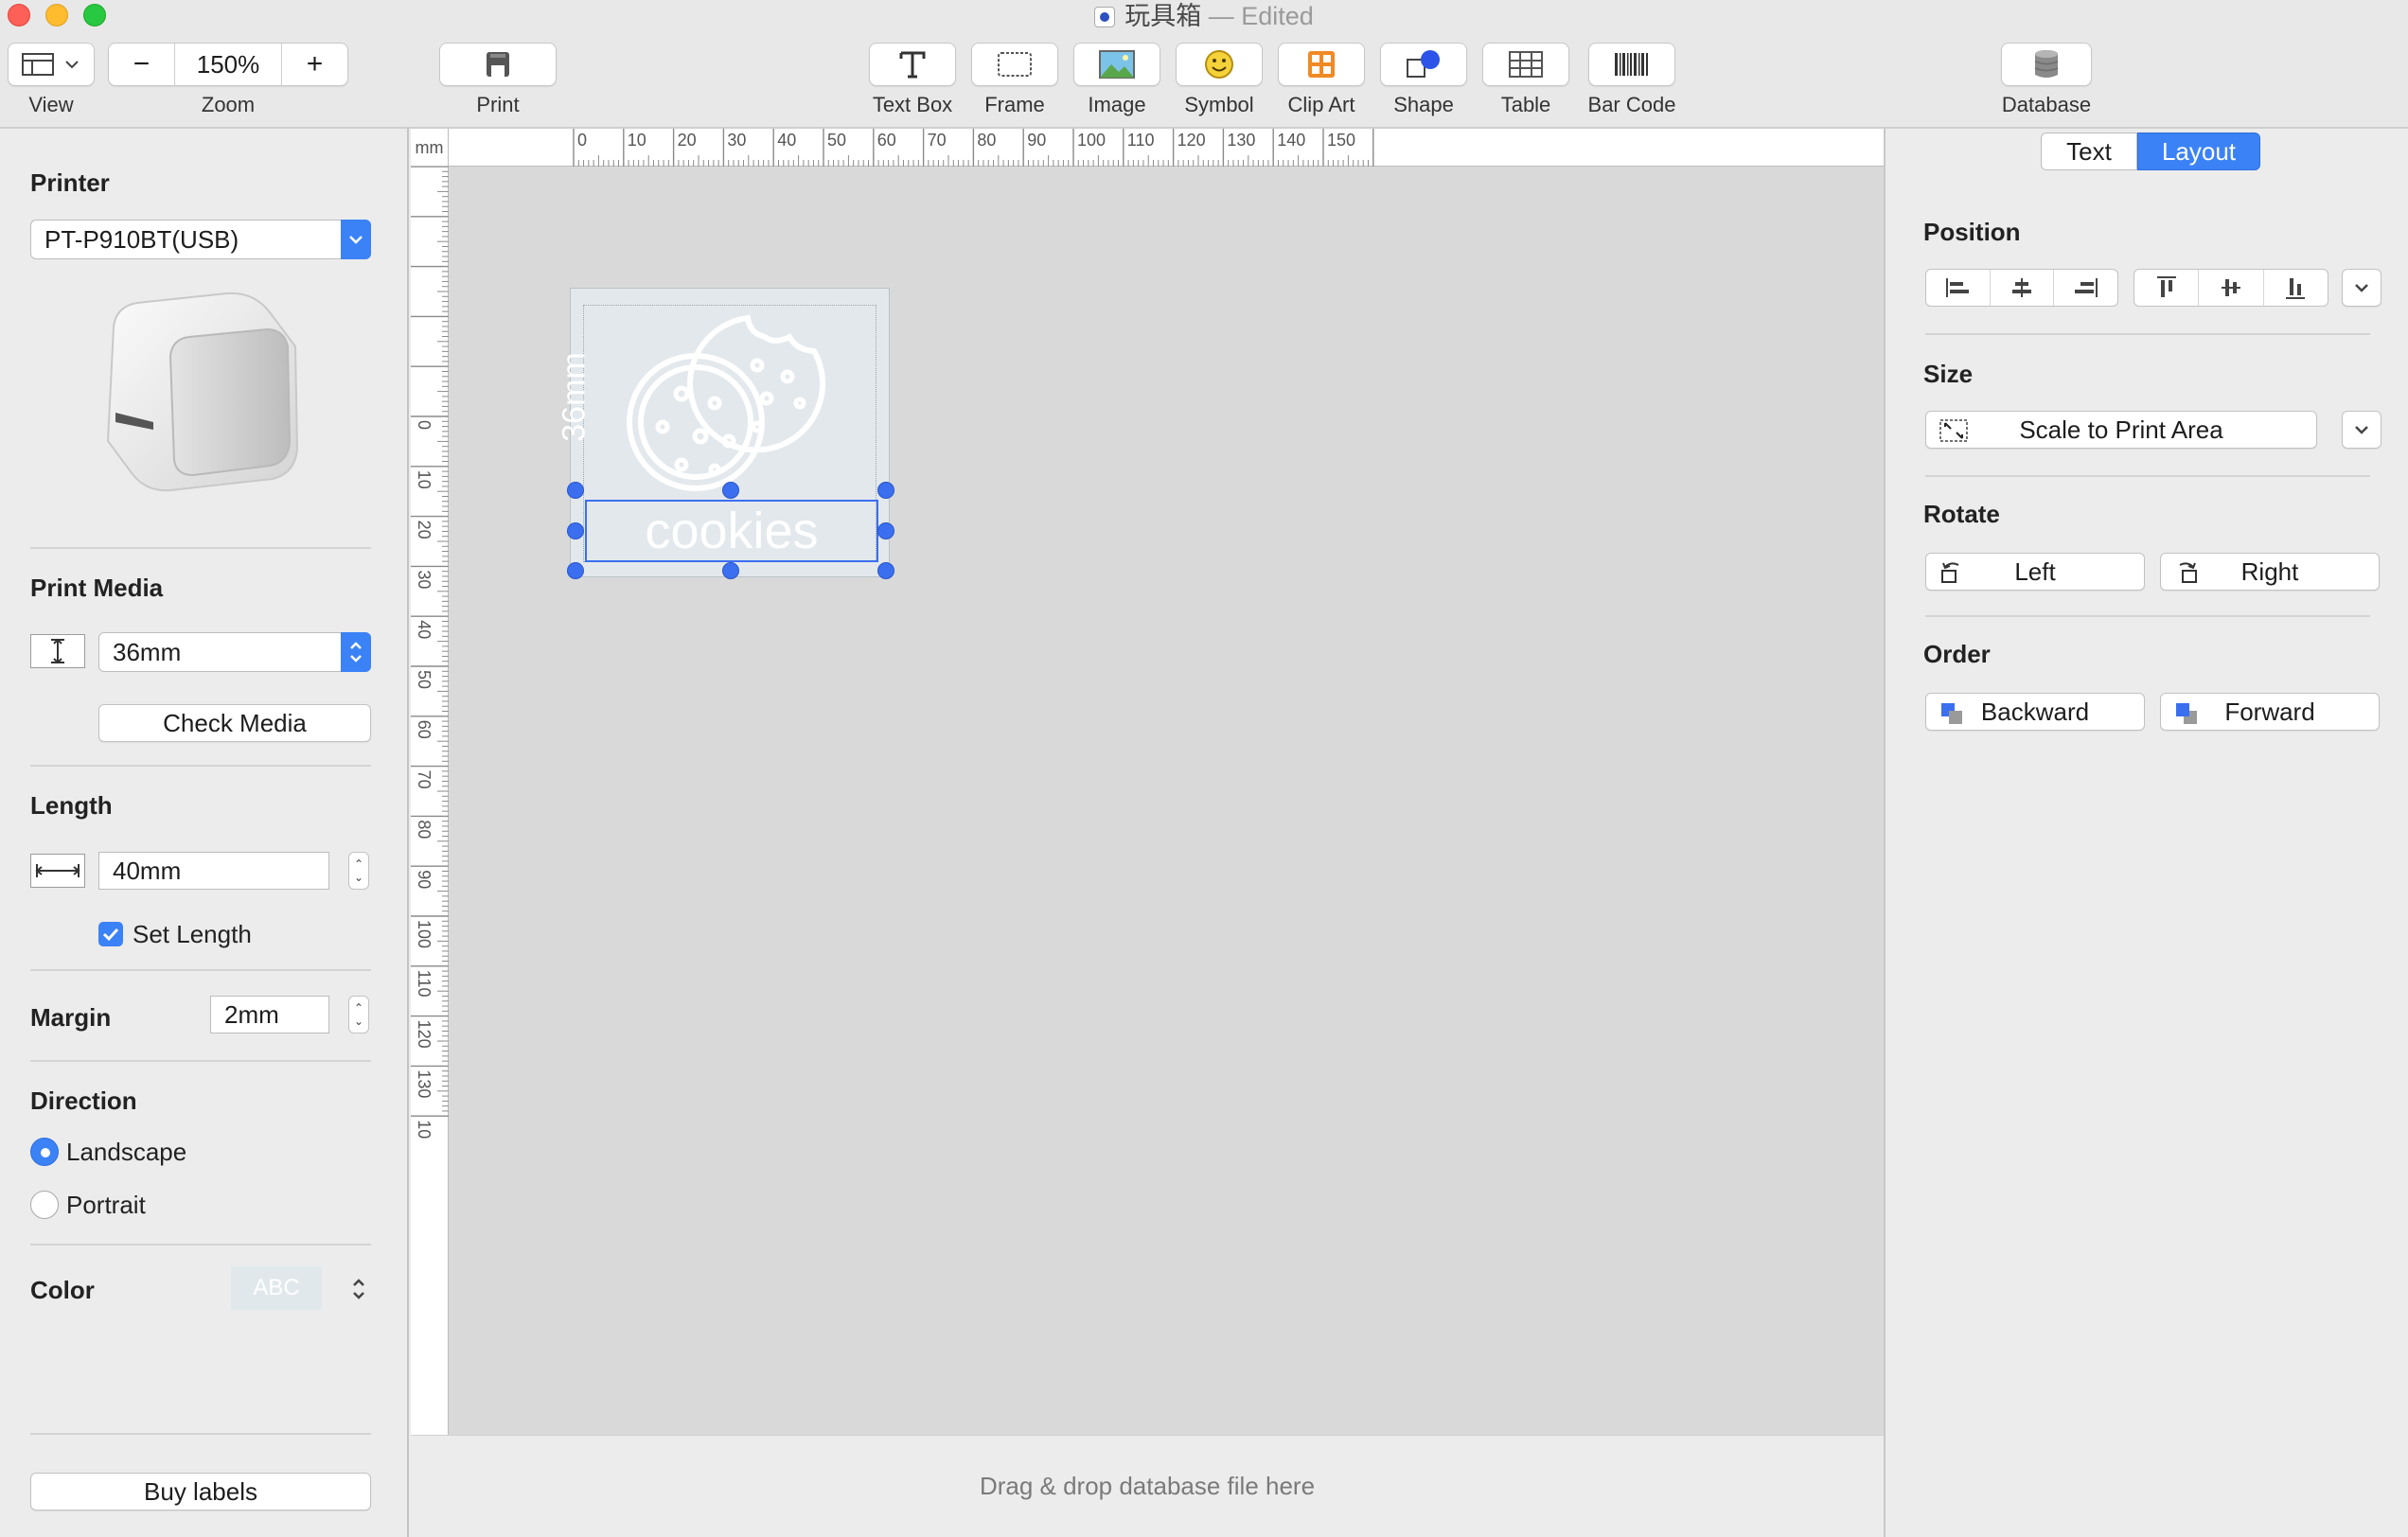  I want to click on align-center-icon, so click(2021, 287).